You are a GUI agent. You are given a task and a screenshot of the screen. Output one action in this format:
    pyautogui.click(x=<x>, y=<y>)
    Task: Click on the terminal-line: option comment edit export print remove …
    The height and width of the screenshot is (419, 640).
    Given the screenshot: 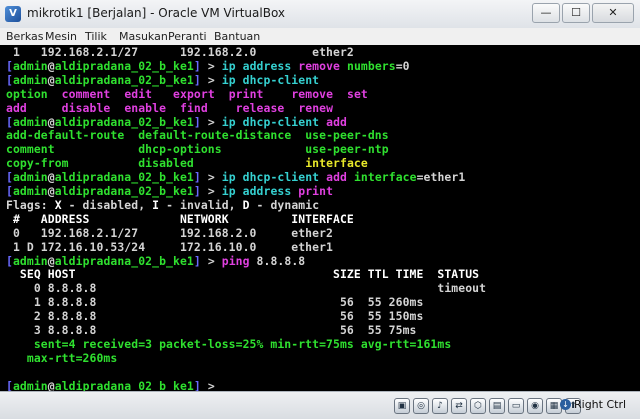 What is the action you would take?
    pyautogui.click(x=187, y=94)
    